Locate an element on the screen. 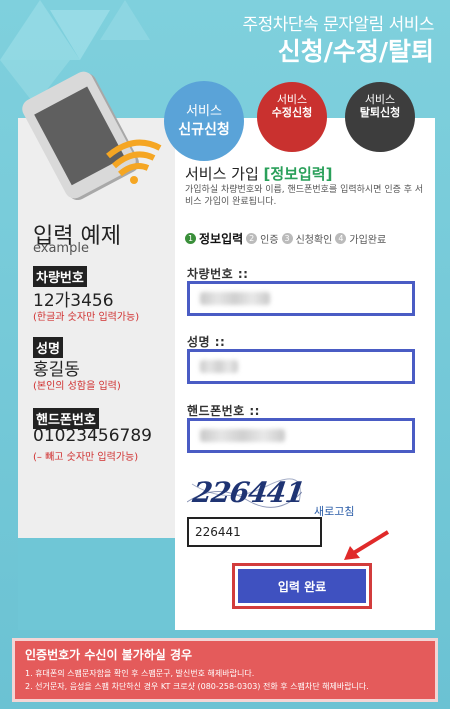 This screenshot has width=450, height=709. phone-input is located at coordinates (301, 435).